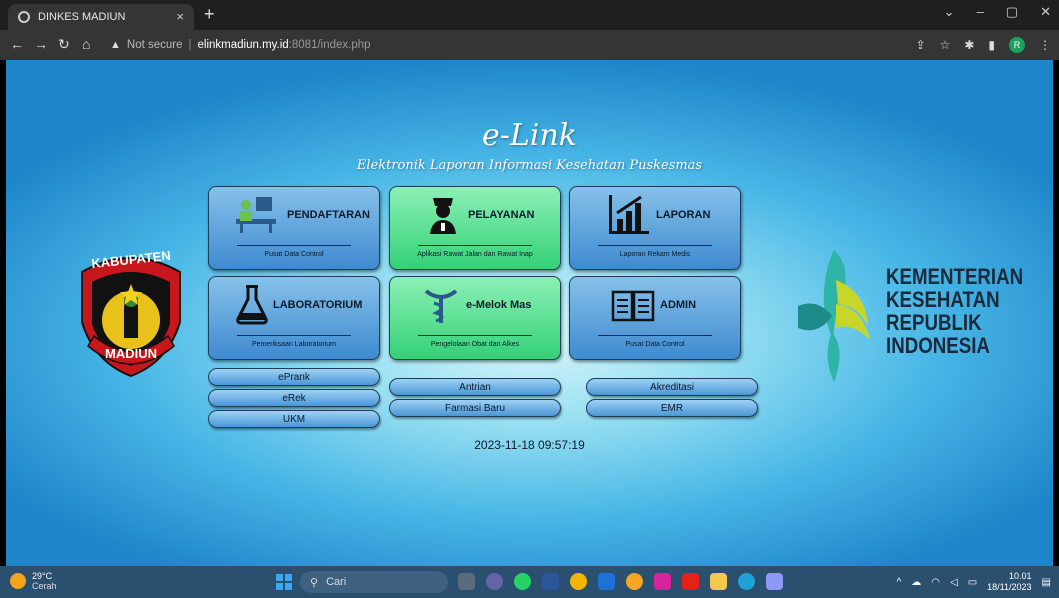 The width and height of the screenshot is (1059, 598). What do you see at coordinates (683, 215) in the screenshot?
I see `laporan-label: LAPORAN` at bounding box center [683, 215].